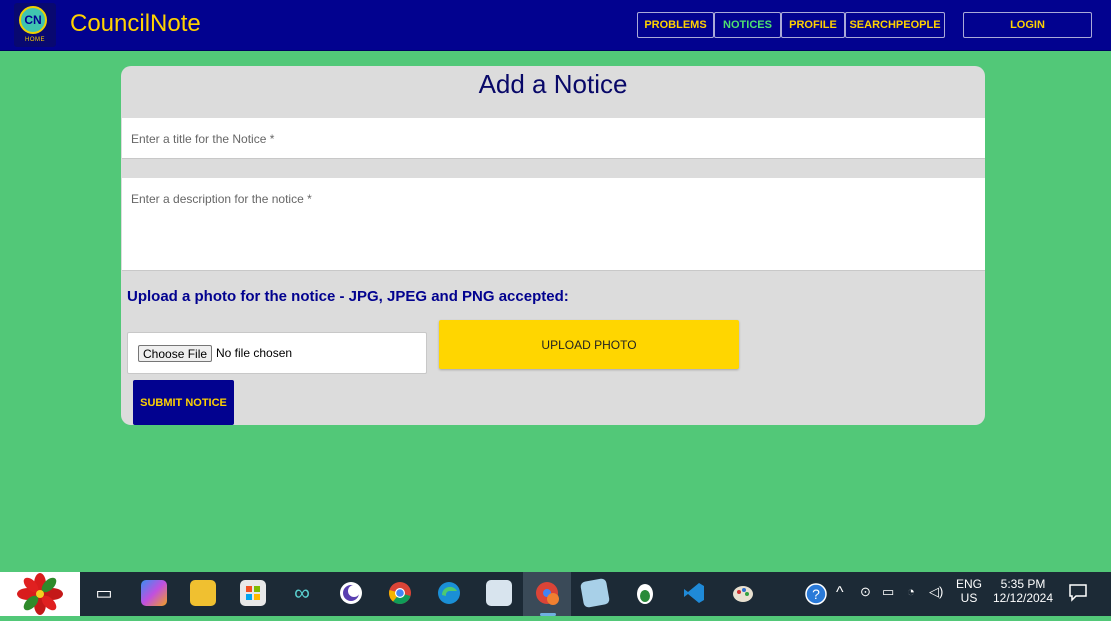  I want to click on nav-problems: PROBLEMS, so click(675, 25).